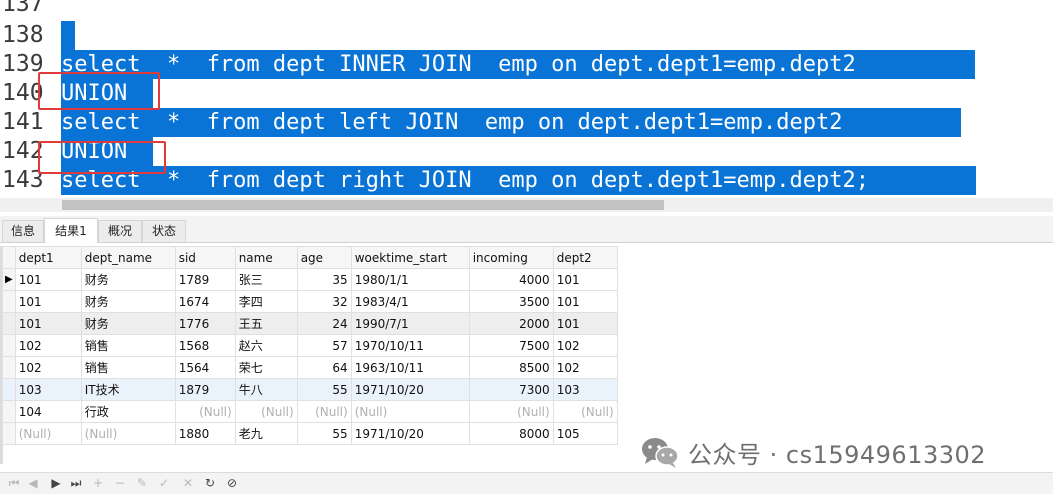 The height and width of the screenshot is (494, 1053). Describe the element at coordinates (205, 323) in the screenshot. I see `table-cell: 1776` at that location.